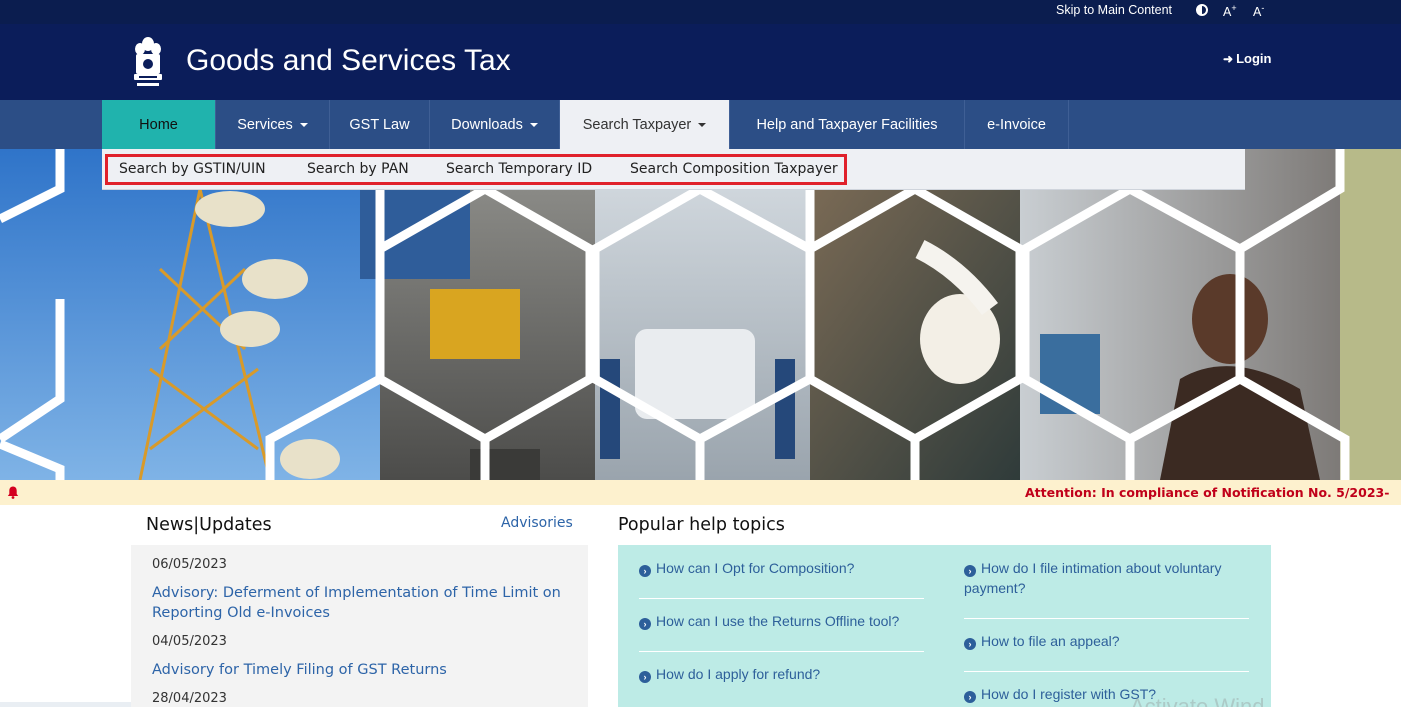 This screenshot has height=707, width=1401. I want to click on tab-gst-law-label: GST Law, so click(379, 124).